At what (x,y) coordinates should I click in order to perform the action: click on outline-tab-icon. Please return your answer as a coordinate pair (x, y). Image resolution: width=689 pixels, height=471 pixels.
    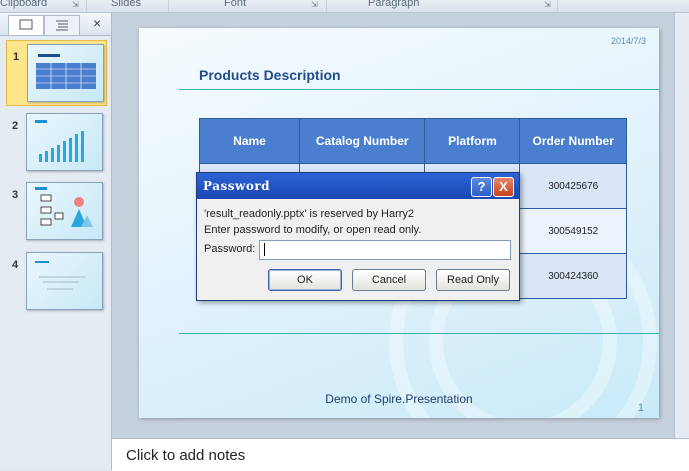
    Looking at the image, I should click on (62, 25).